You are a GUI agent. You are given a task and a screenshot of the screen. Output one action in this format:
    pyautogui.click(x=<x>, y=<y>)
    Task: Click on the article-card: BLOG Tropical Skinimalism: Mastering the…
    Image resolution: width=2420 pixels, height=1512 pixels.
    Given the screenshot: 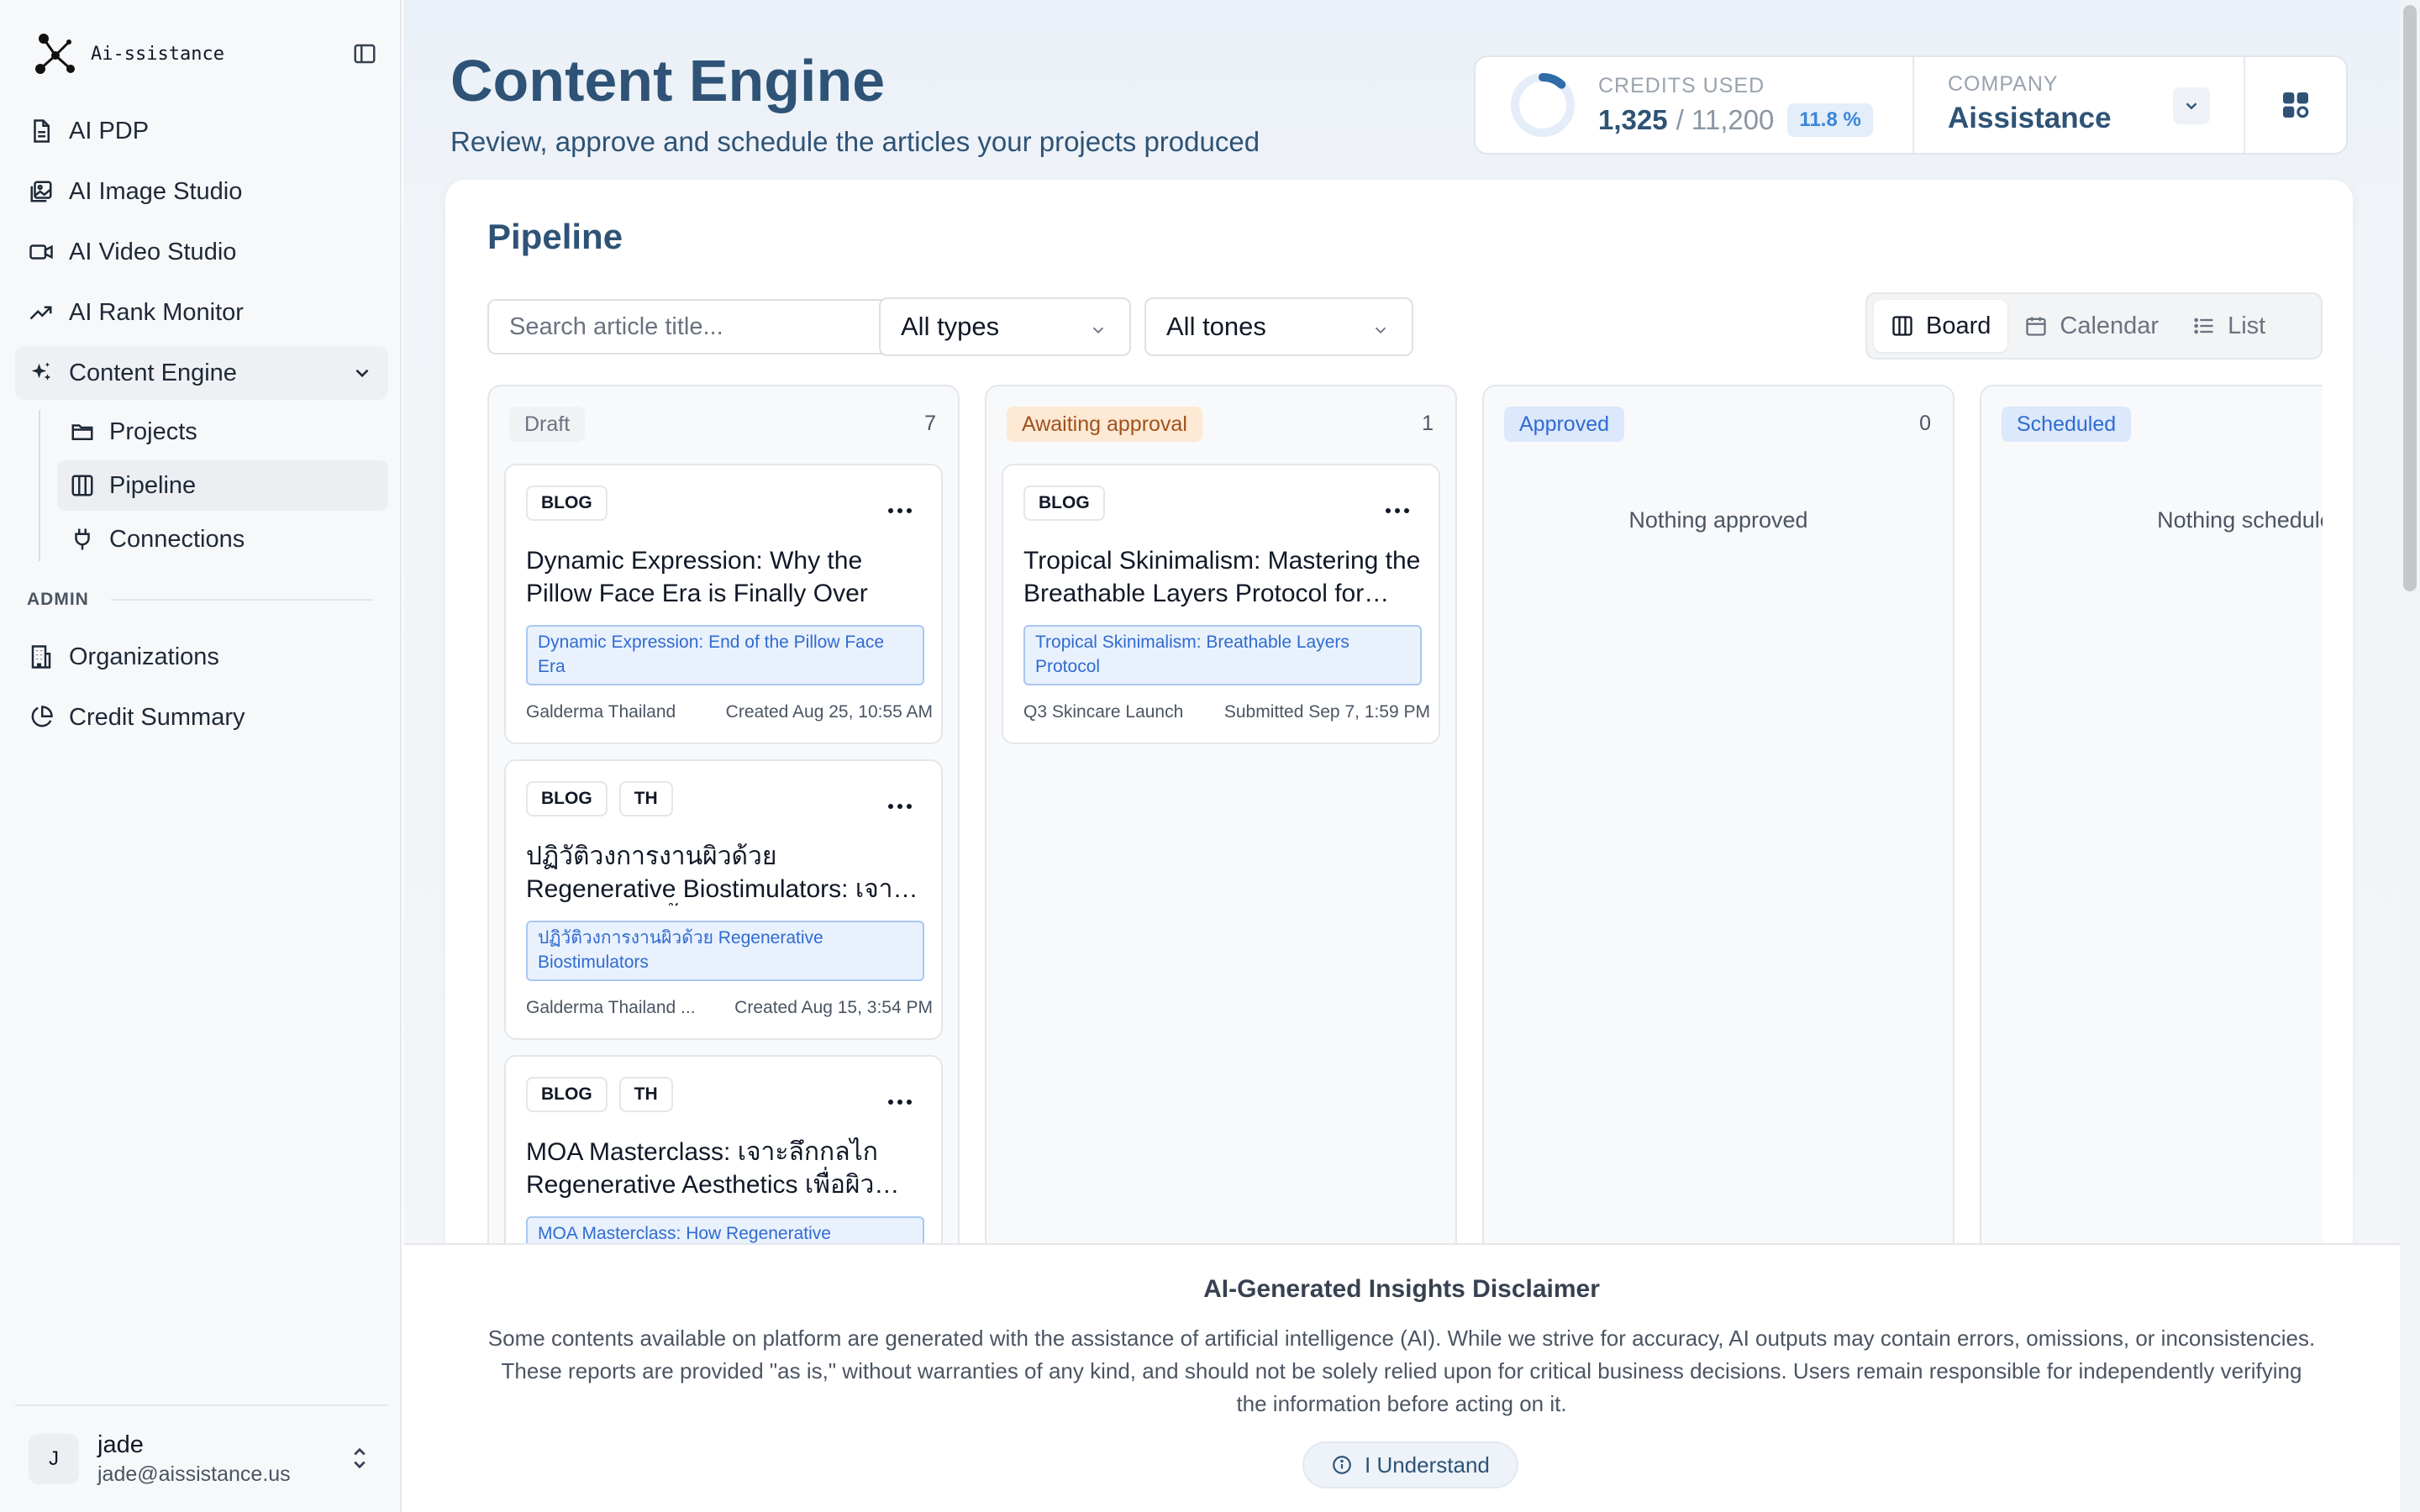 What is the action you would take?
    pyautogui.click(x=1221, y=604)
    